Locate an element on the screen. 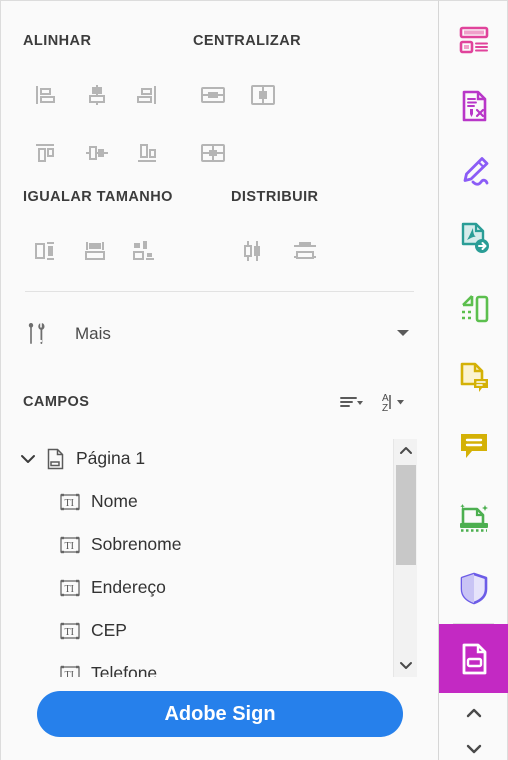 The width and height of the screenshot is (508, 760). rail-item-fill-sign is located at coordinates (473, 171).